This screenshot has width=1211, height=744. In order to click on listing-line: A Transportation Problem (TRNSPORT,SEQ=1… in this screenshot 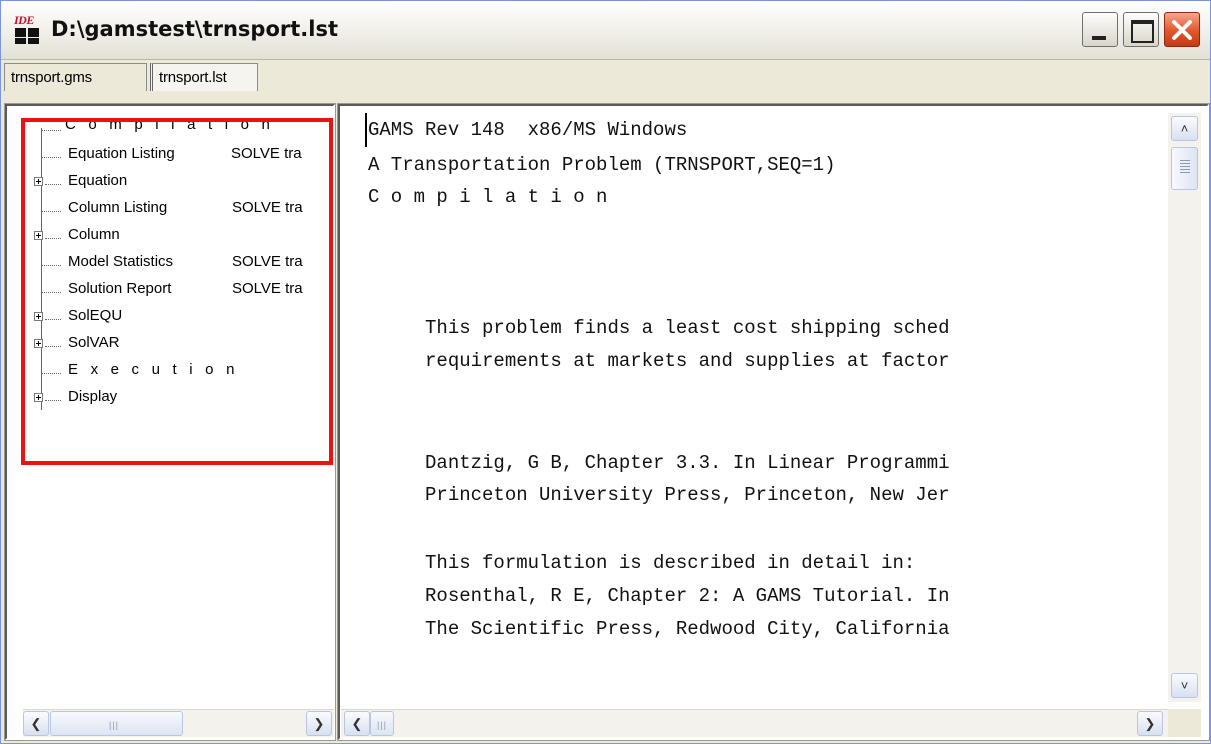, I will do `click(602, 165)`.